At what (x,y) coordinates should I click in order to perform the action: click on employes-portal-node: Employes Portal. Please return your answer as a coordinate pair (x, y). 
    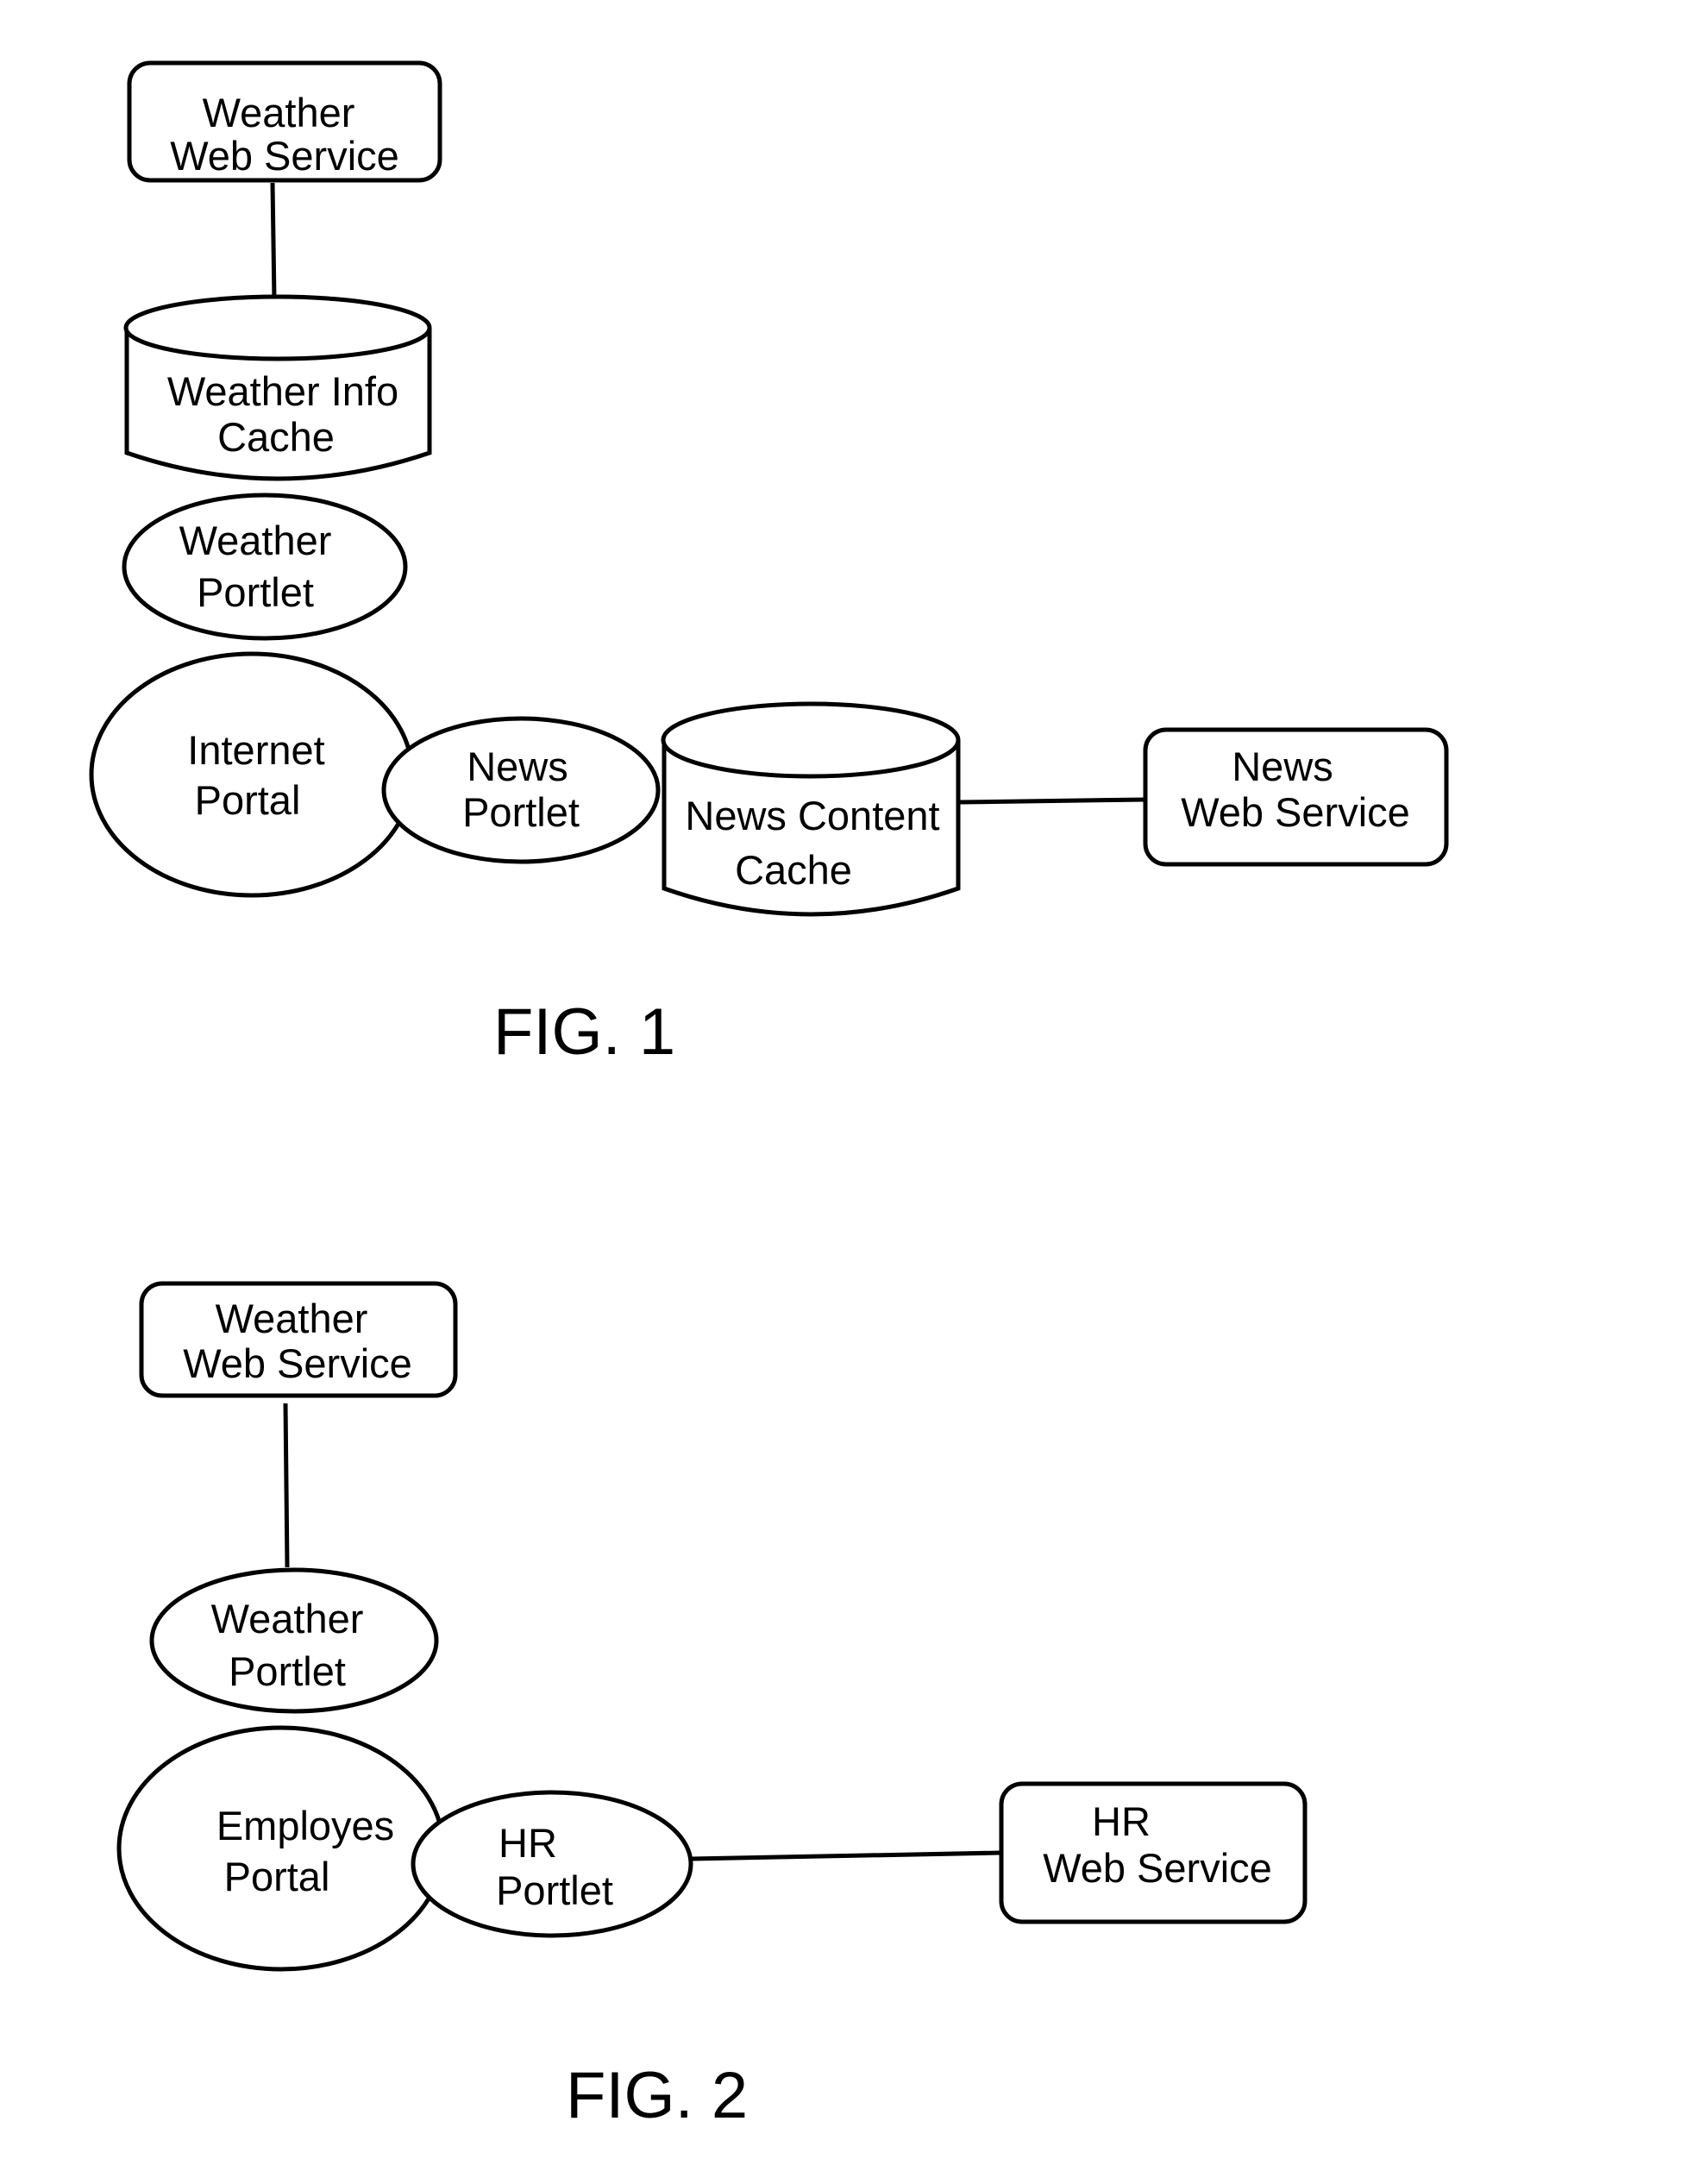
    Looking at the image, I should click on (281, 1849).